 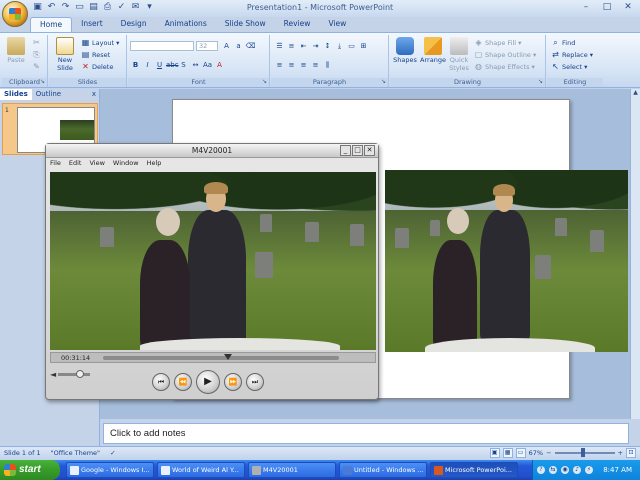 I want to click on qt-menu-window: Window, so click(x=126, y=163).